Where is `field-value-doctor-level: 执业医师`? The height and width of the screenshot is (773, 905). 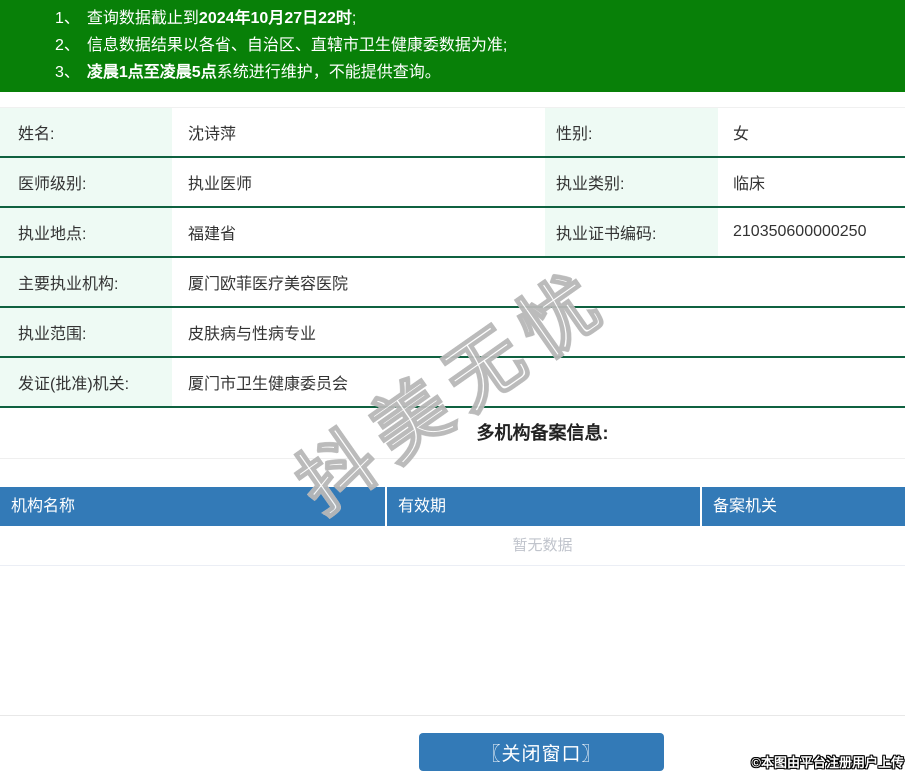 field-value-doctor-level: 执业医师 is located at coordinates (220, 184).